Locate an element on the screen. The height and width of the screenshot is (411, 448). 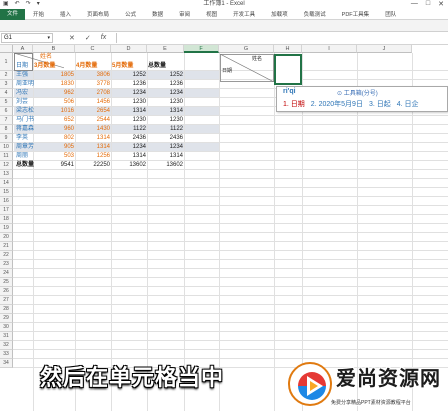
fx-icon: fx is located at coordinates (103, 38).